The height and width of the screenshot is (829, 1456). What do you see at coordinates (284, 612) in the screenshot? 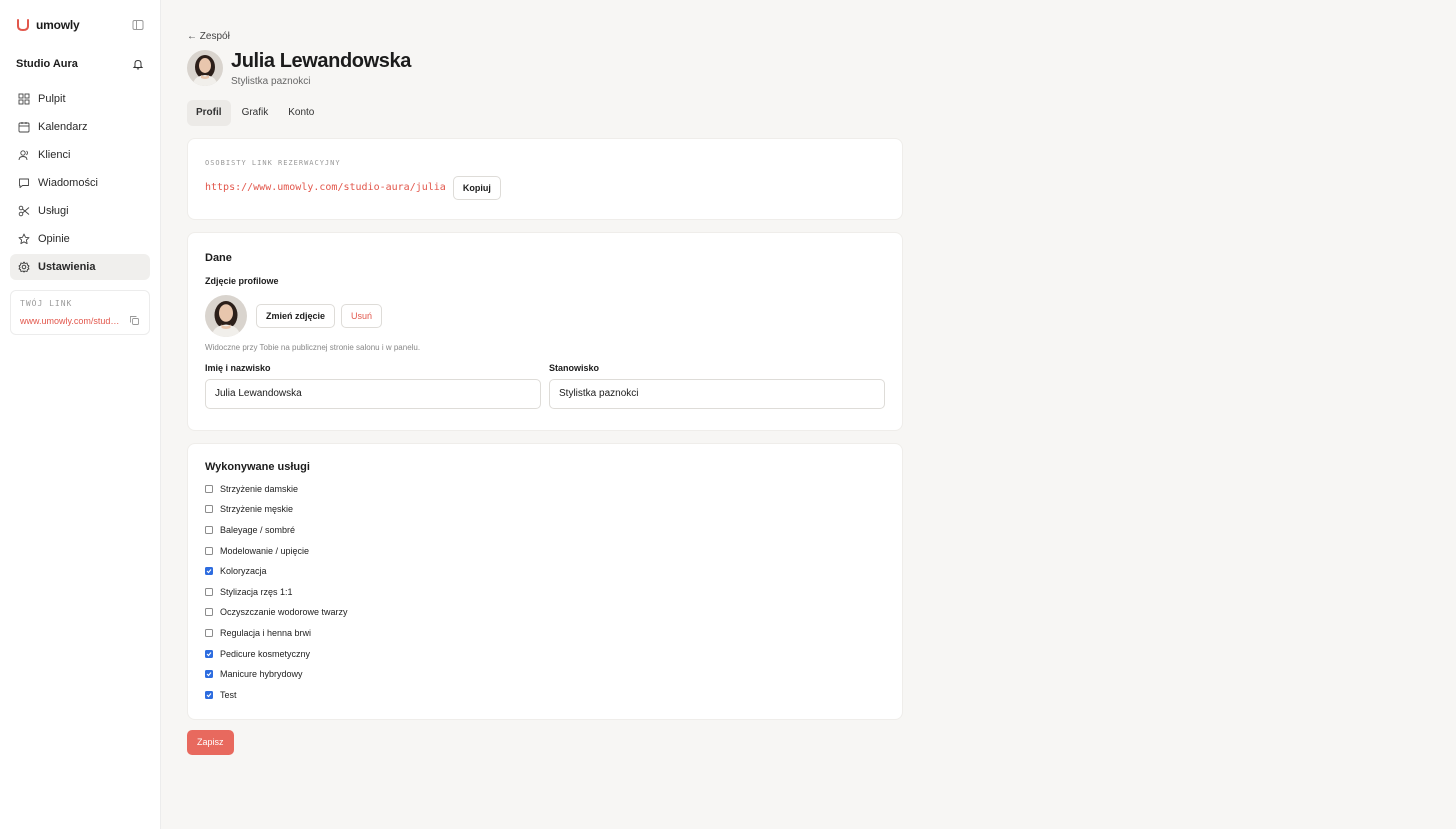
I see `service-label: Oczyszczanie wodorowe twarzy` at bounding box center [284, 612].